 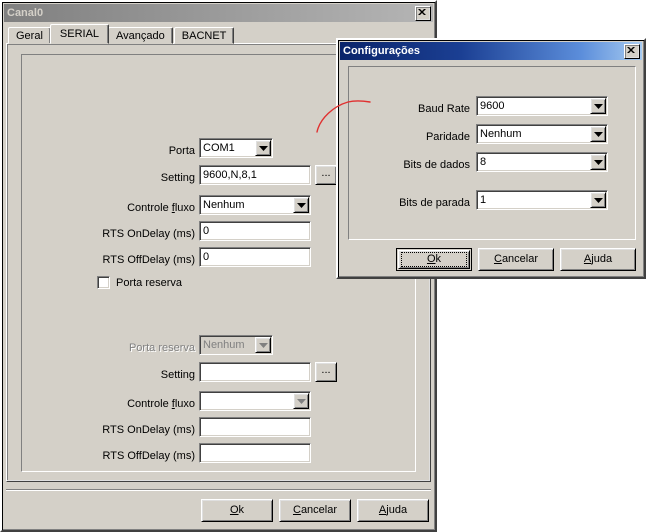 I want to click on tab-serial-label: SERIAL, so click(x=79, y=34).